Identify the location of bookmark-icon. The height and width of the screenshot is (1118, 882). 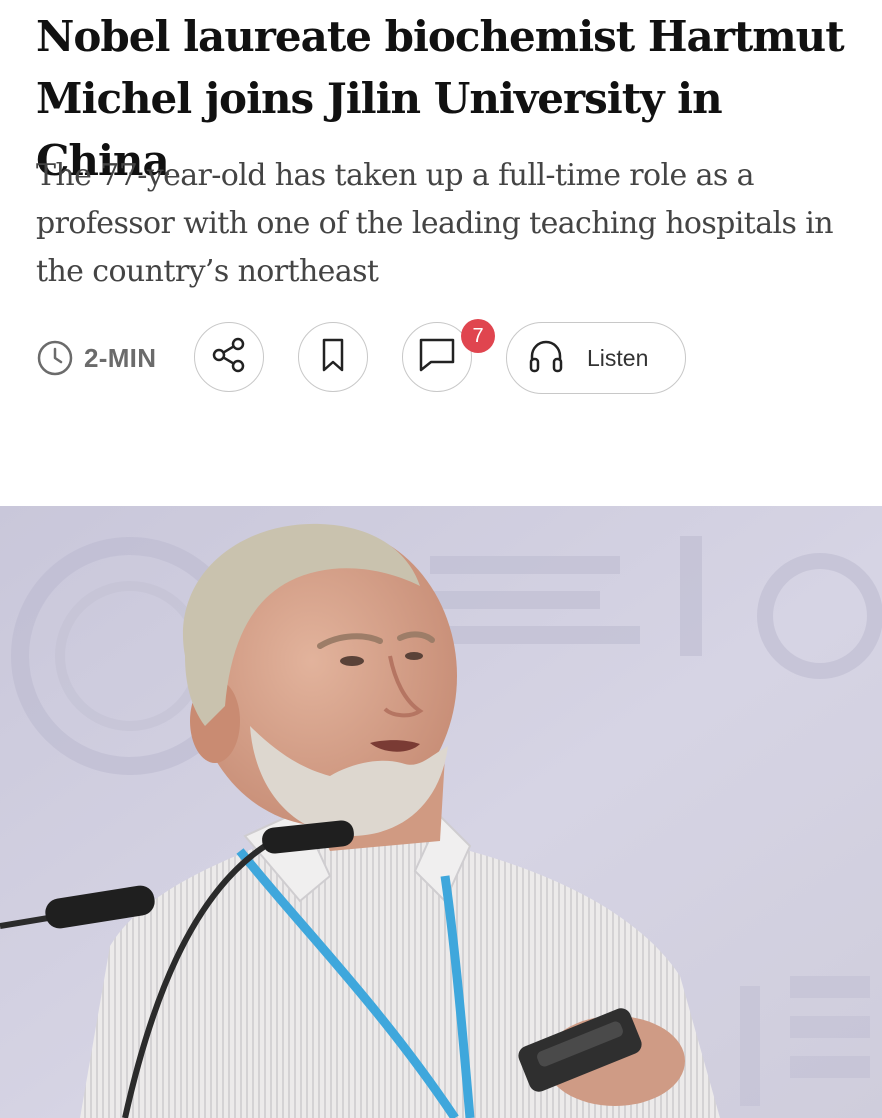
(333, 357).